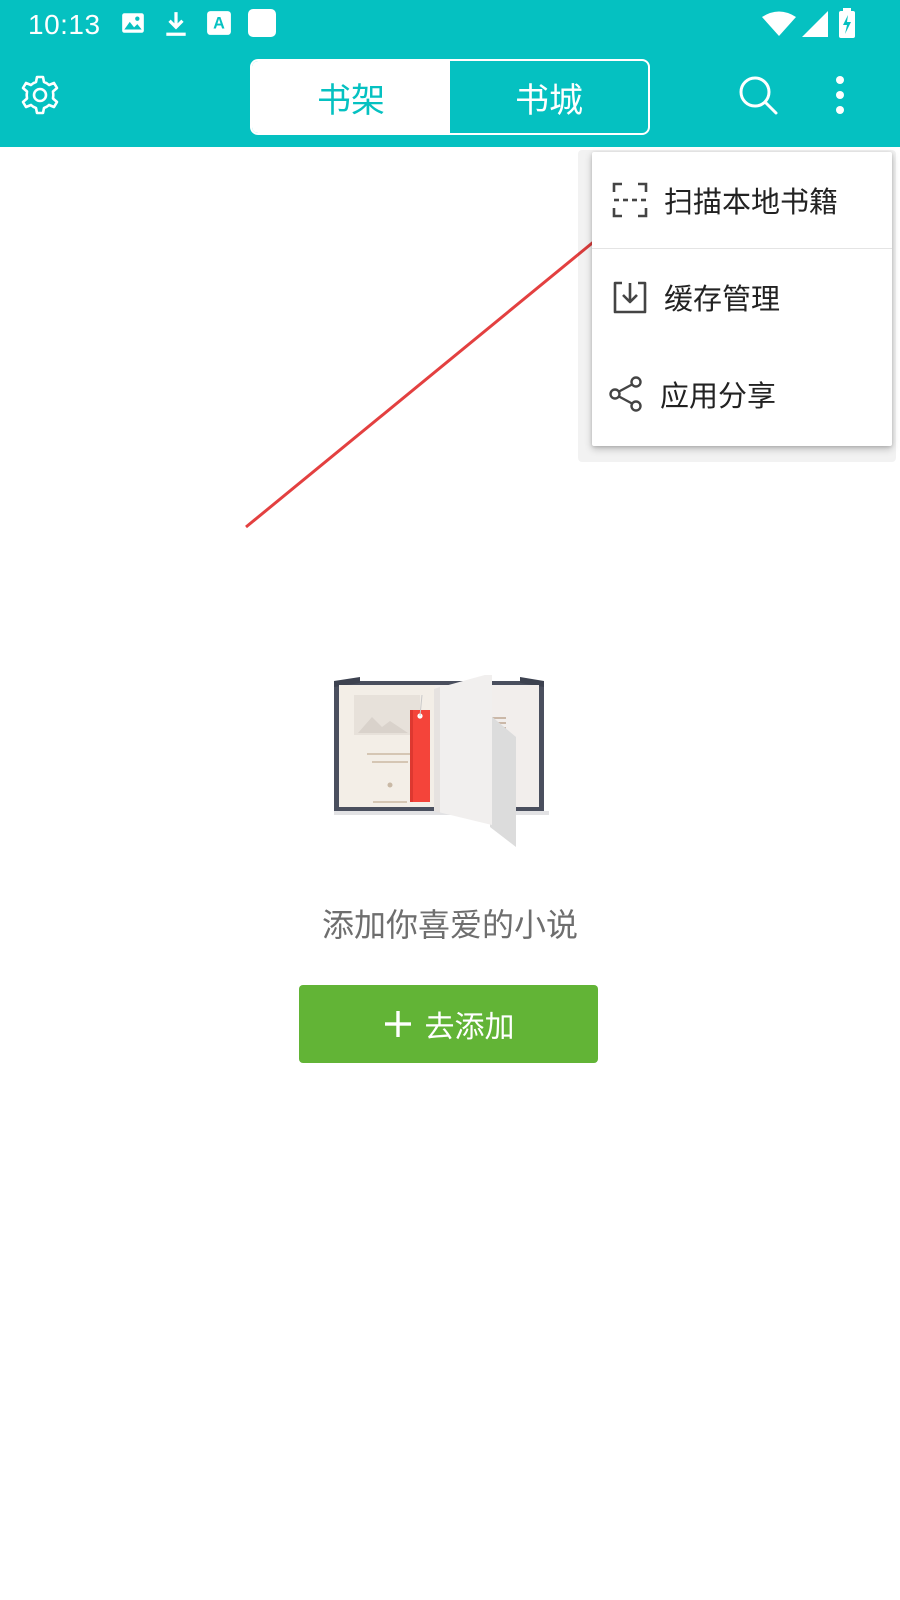  Describe the element at coordinates (469, 1027) in the screenshot. I see `add-books-label: 去添加` at that location.